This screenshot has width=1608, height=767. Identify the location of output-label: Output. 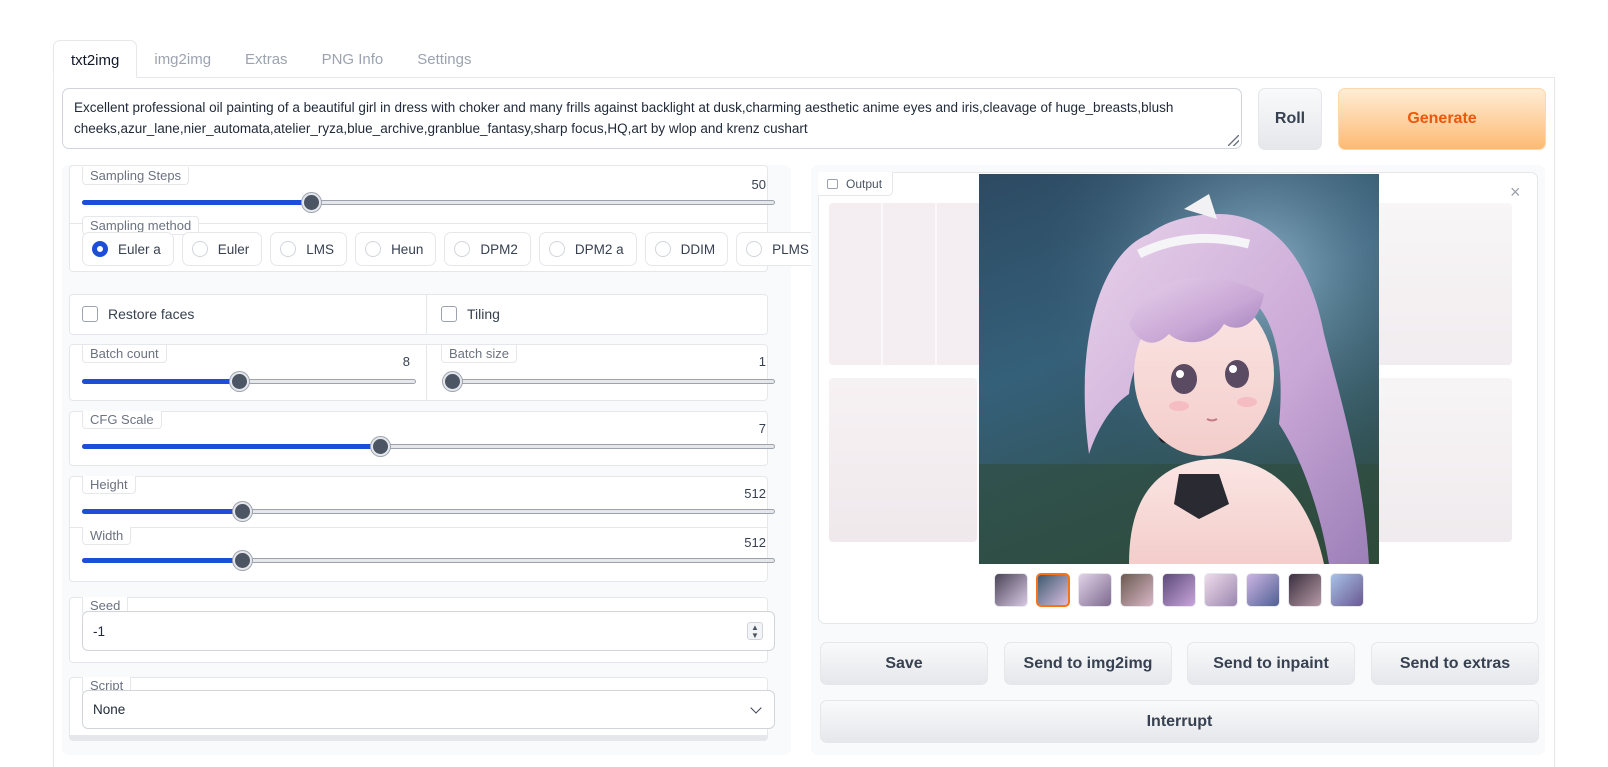
(856, 184).